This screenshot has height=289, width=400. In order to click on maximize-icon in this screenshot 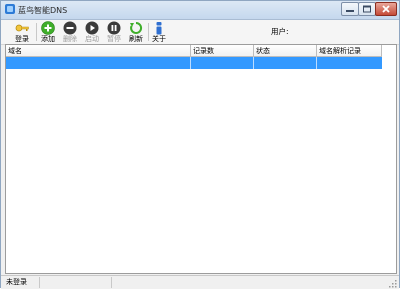, I will do `click(367, 9)`.